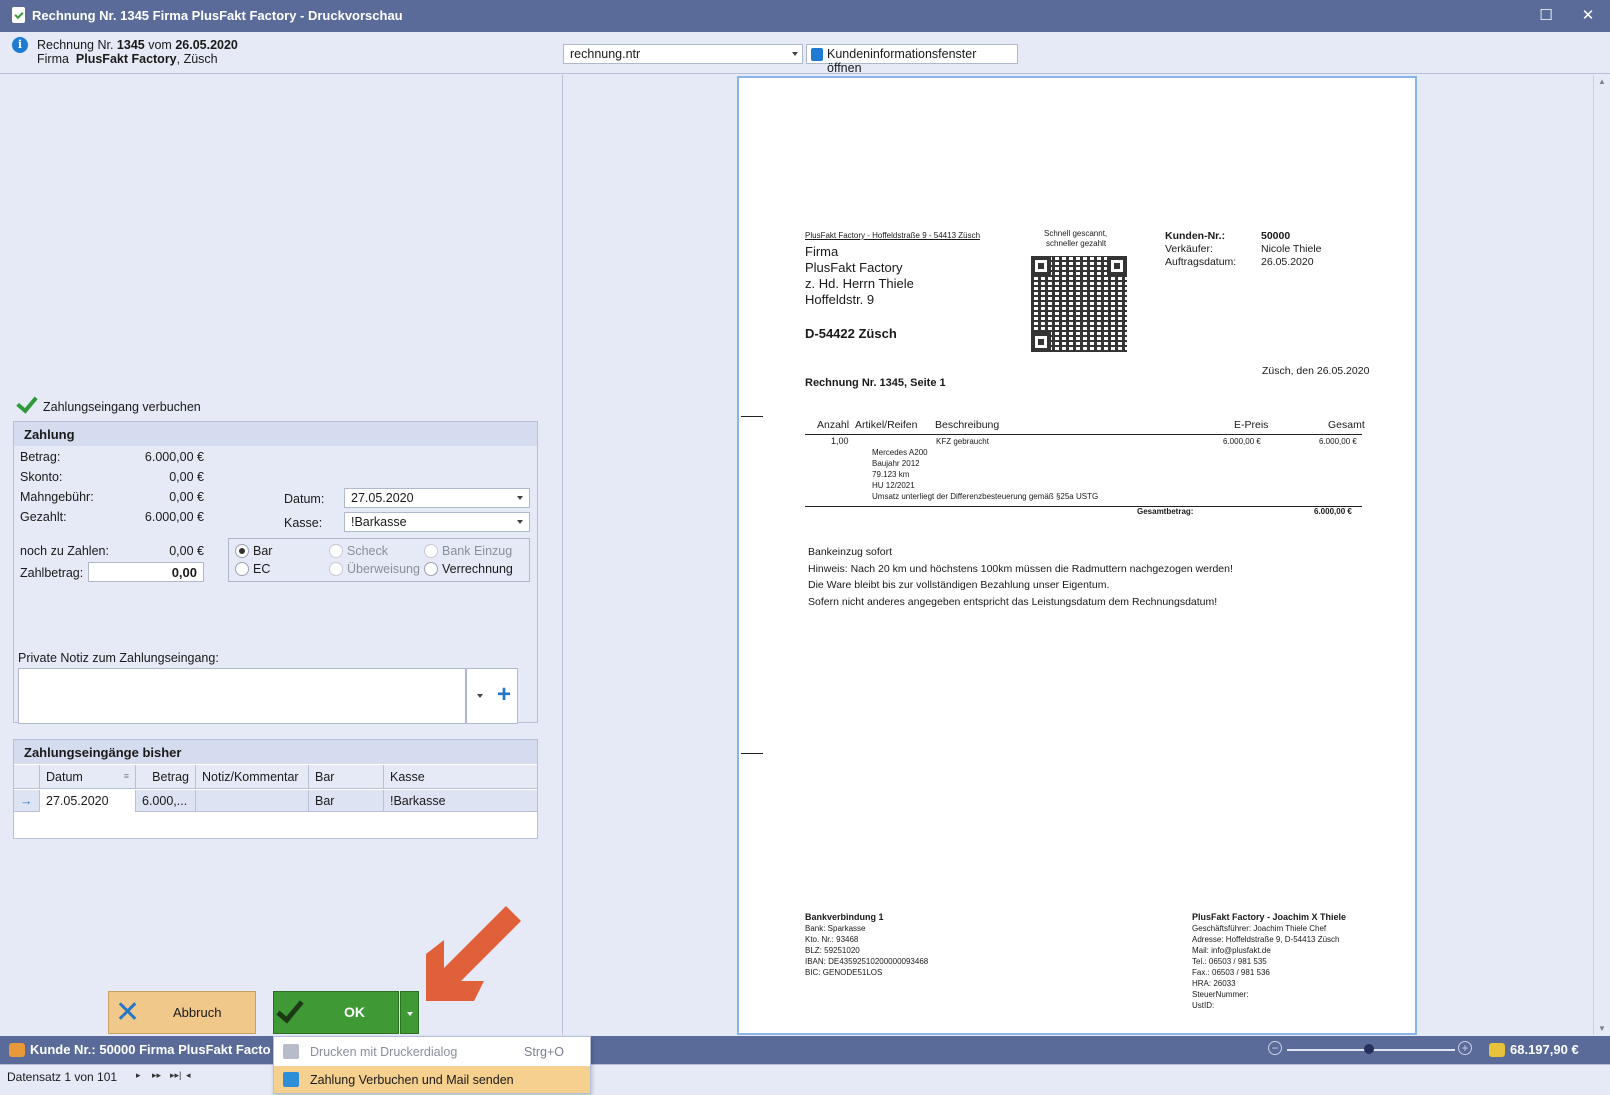 This screenshot has width=1610, height=1095. What do you see at coordinates (1165, 511) in the screenshot?
I see `total-label: Gesamtbetrag:` at bounding box center [1165, 511].